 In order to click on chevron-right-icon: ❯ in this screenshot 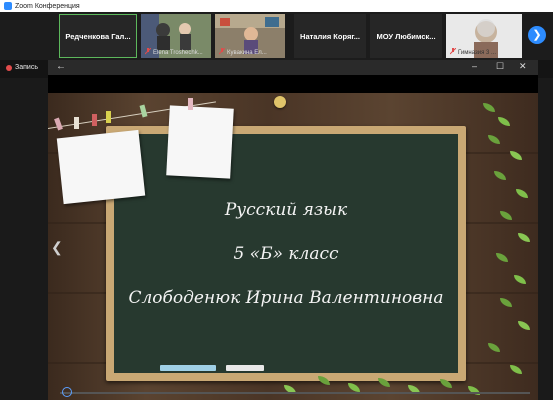, I will do `click(537, 35)`.